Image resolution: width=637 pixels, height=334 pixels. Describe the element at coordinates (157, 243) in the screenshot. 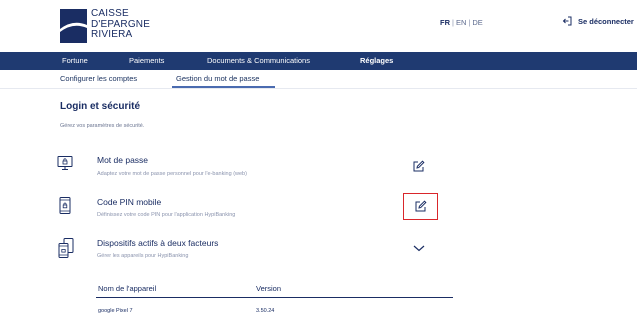

I see `setting-title-devices: Dispositifs actifs à deux facteurs` at that location.